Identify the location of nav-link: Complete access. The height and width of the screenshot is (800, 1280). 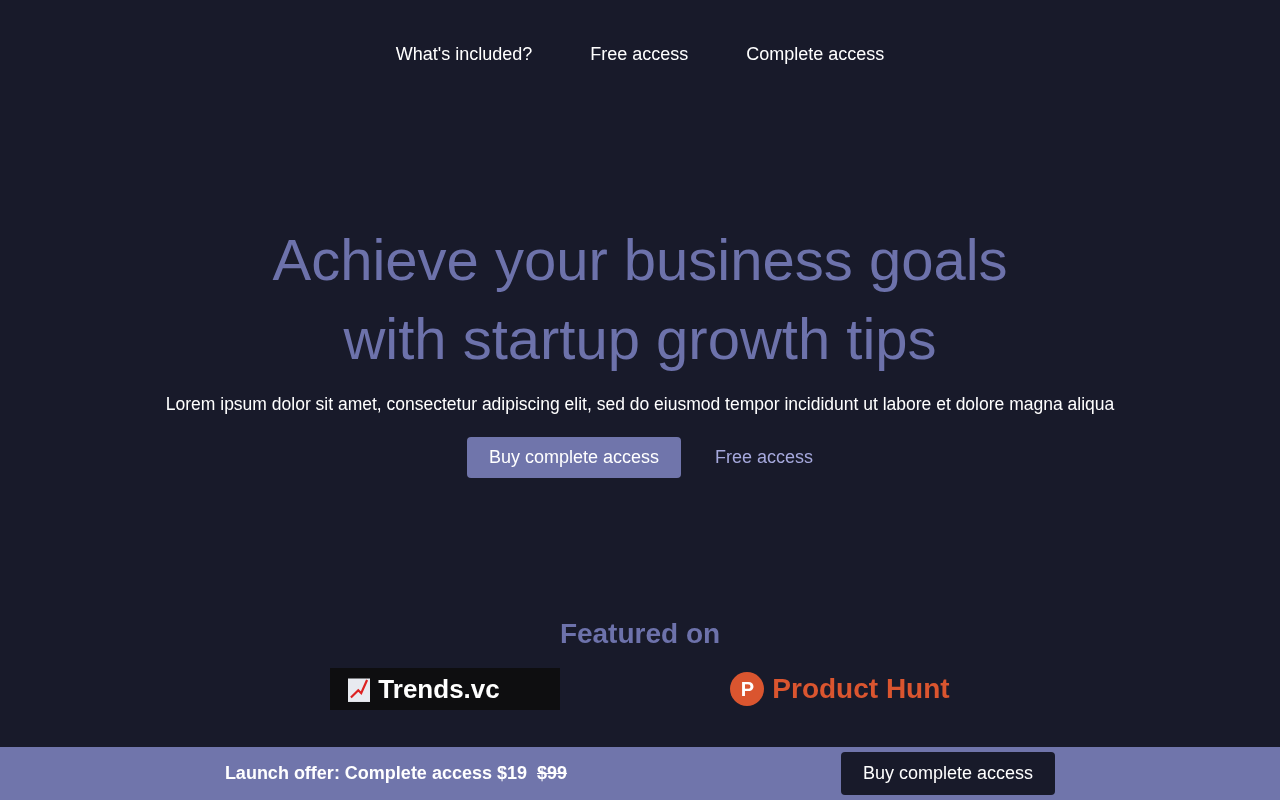
(815, 74).